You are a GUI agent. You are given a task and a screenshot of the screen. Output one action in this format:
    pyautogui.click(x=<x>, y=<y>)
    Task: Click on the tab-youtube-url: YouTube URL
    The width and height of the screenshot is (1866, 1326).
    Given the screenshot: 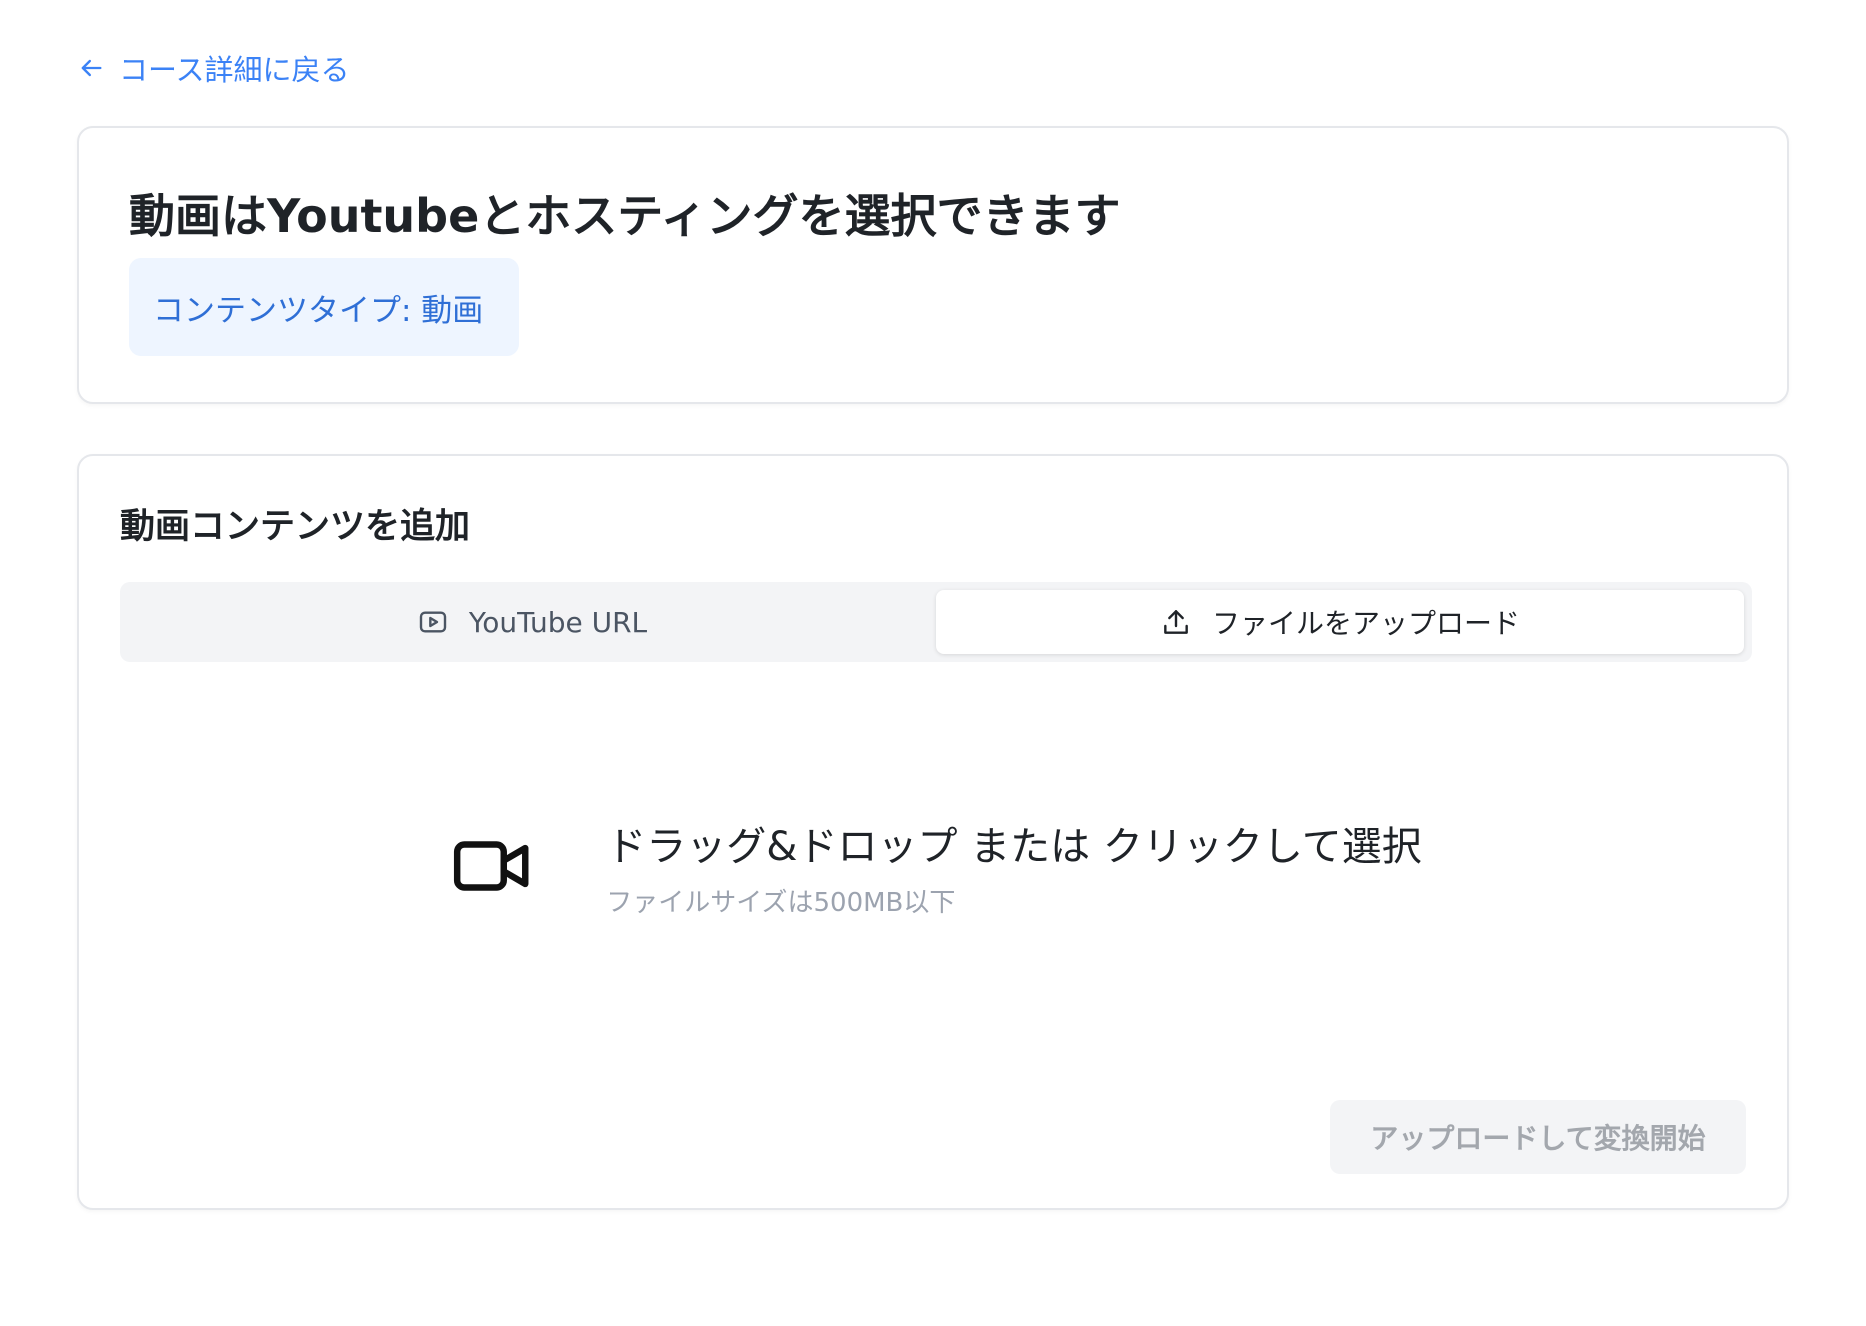 What is the action you would take?
    pyautogui.click(x=532, y=622)
    